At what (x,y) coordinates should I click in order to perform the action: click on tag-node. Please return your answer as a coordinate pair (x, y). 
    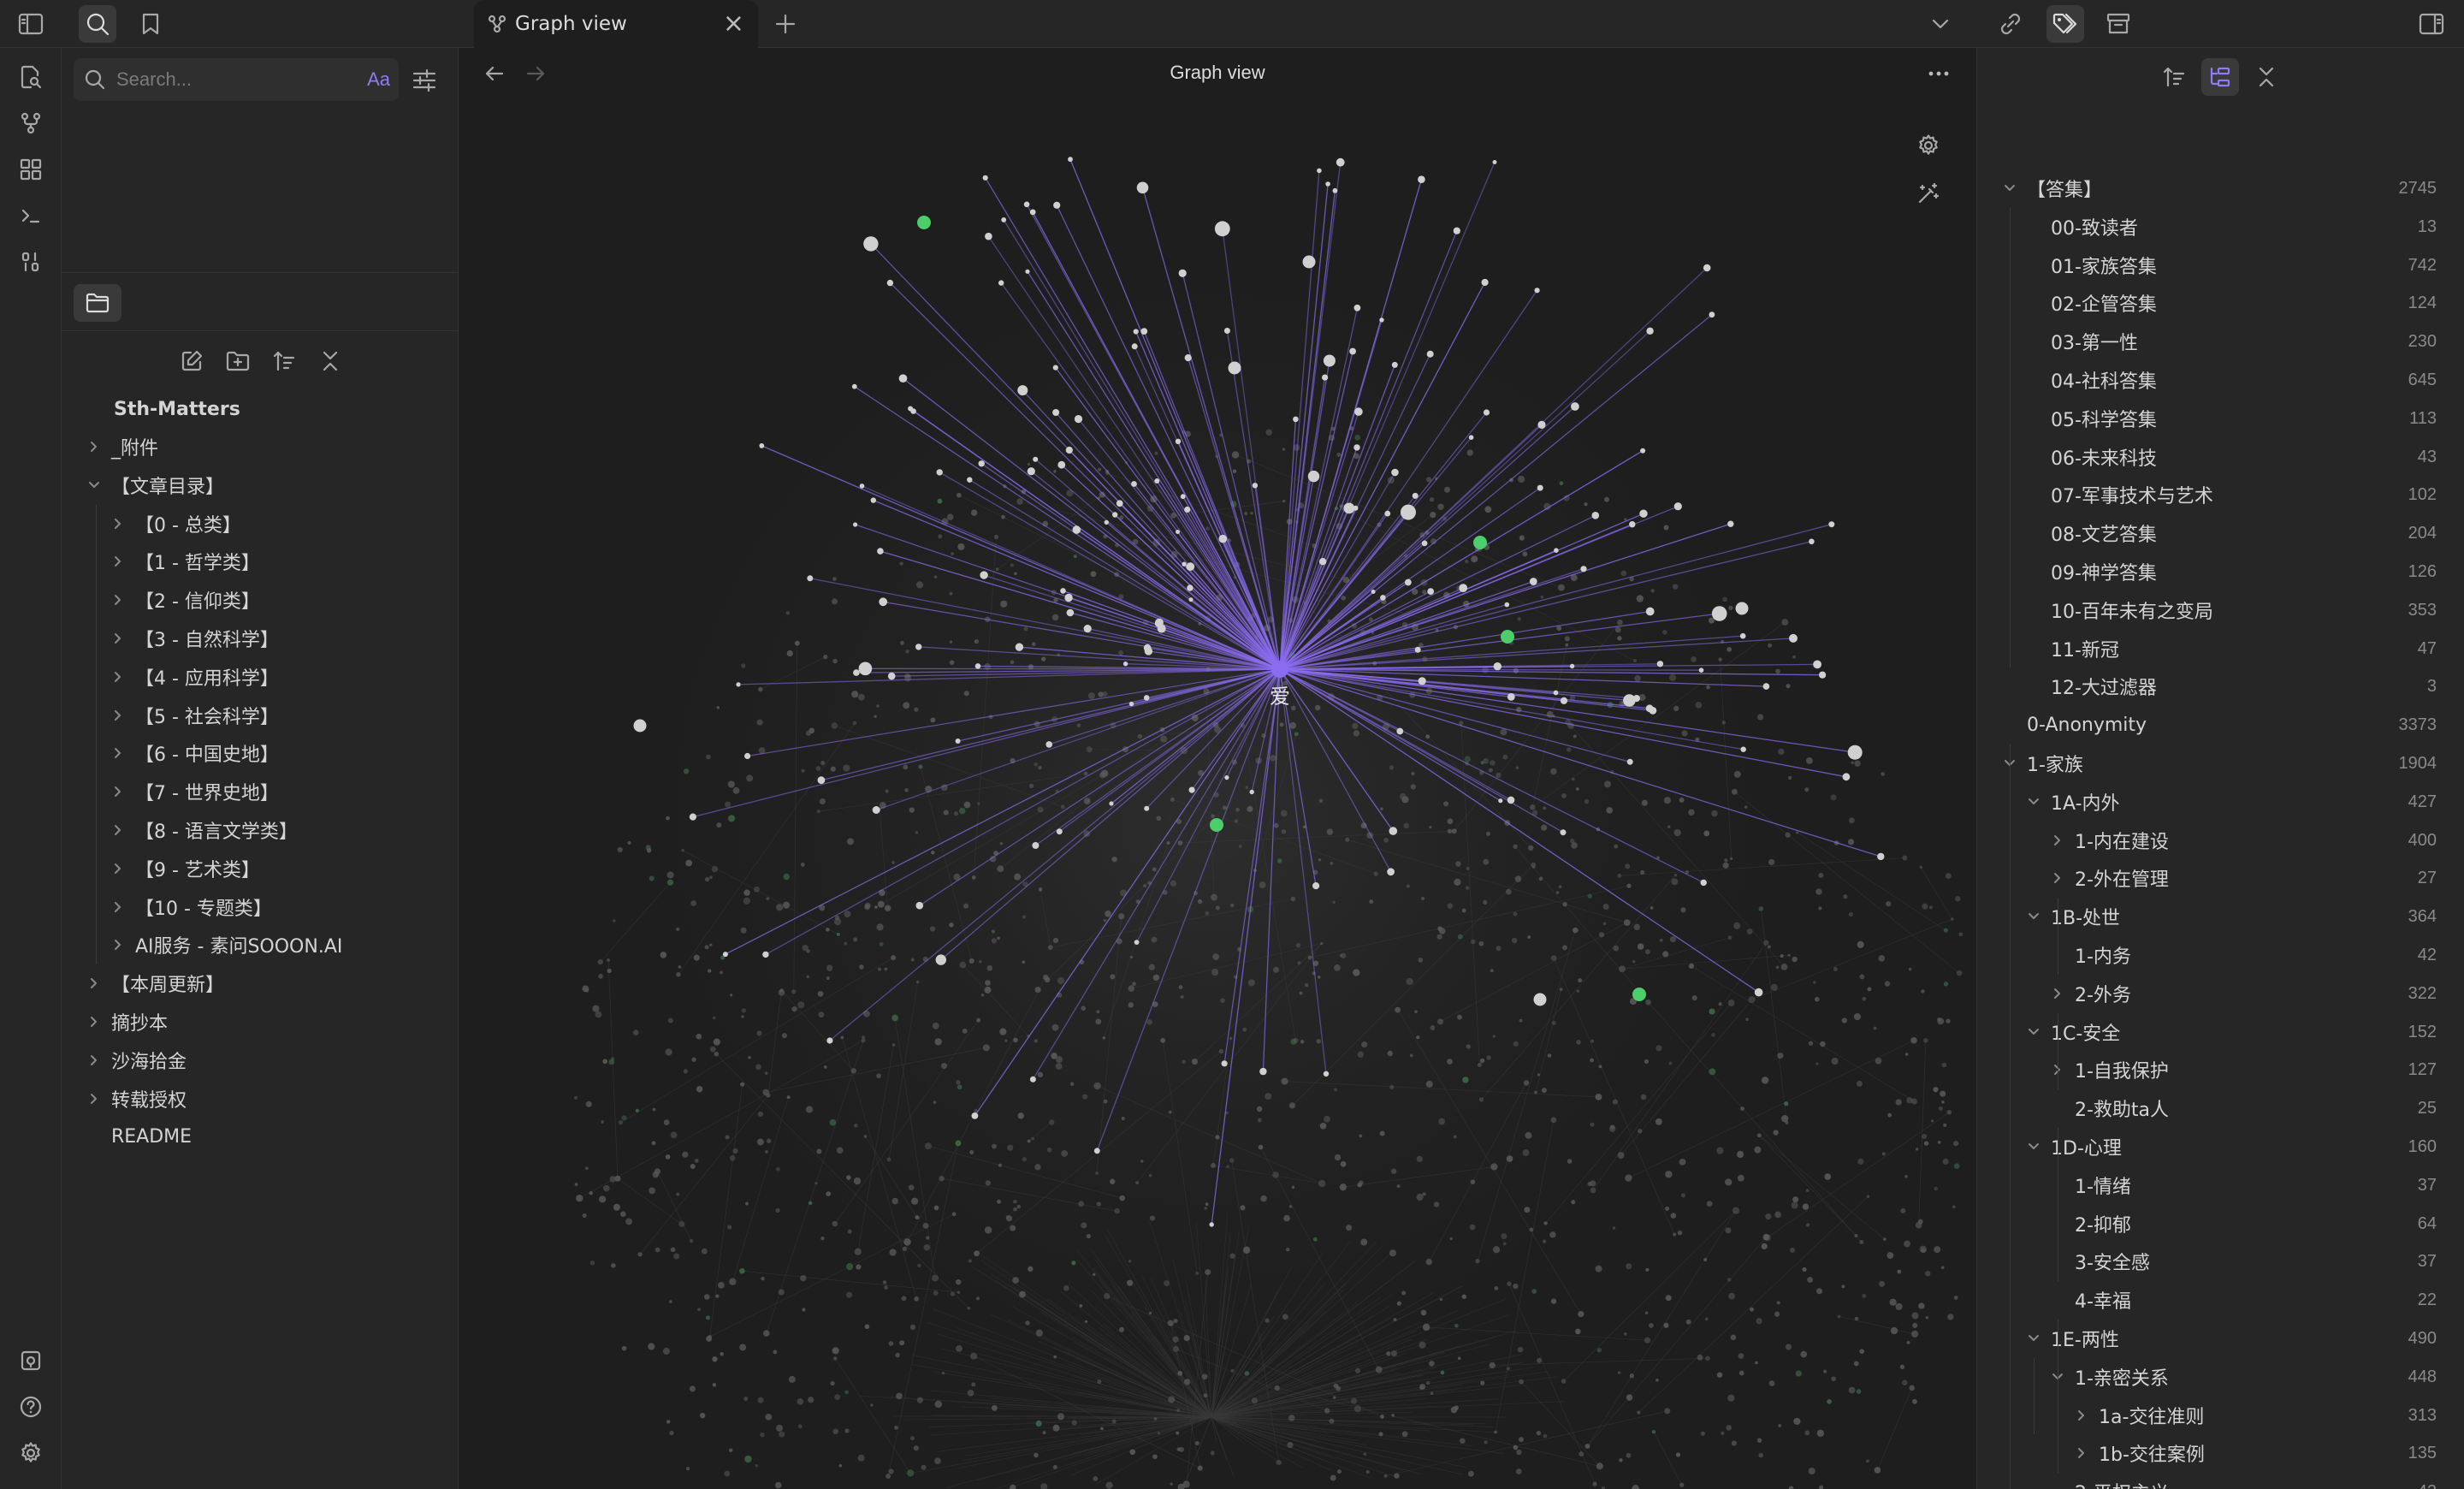
    Looking at the image, I should click on (924, 222).